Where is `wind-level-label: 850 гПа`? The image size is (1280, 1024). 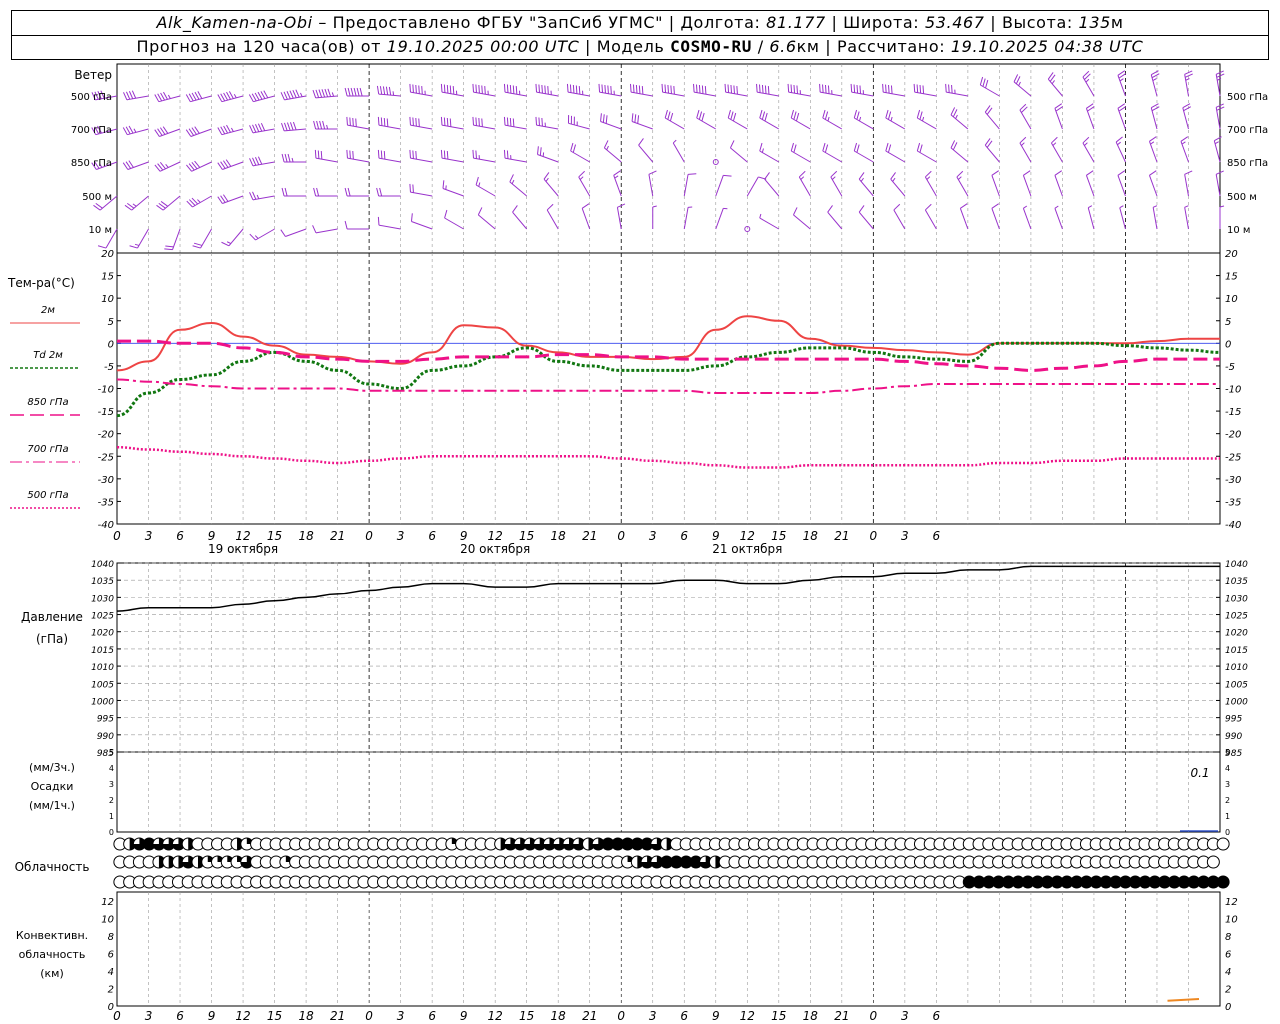 wind-level-label: 850 гПа is located at coordinates (91, 163).